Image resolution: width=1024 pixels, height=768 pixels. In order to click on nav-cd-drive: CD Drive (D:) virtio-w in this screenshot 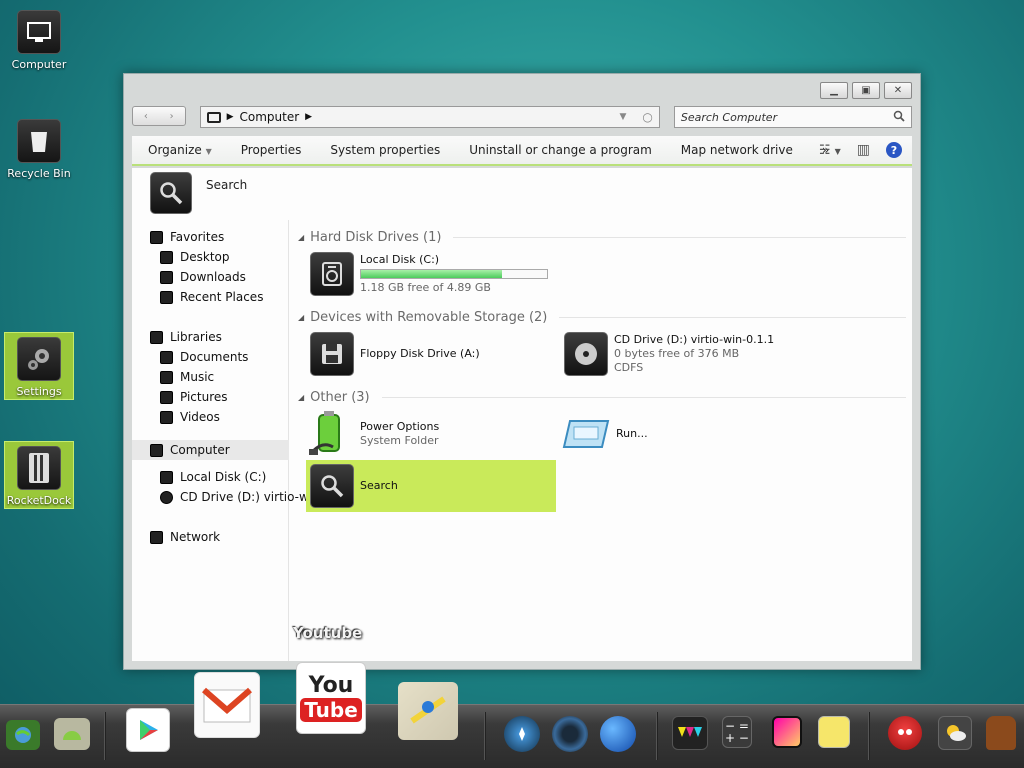, I will do `click(234, 497)`.